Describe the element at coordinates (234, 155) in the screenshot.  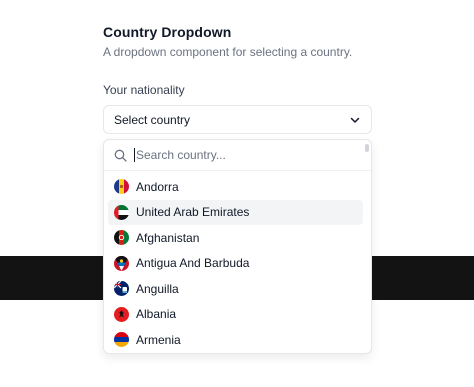
I see `search-input` at that location.